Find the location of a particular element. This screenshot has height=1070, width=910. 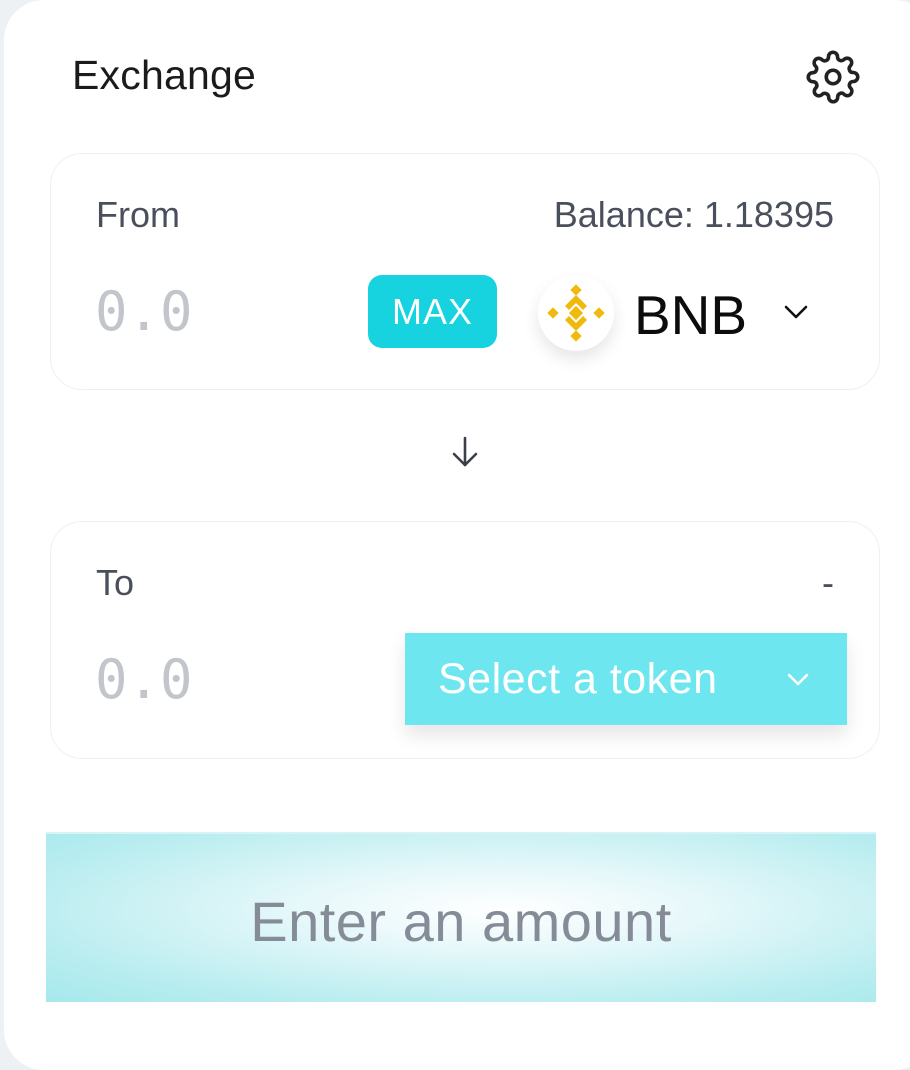

max-button: MAX is located at coordinates (432, 311).